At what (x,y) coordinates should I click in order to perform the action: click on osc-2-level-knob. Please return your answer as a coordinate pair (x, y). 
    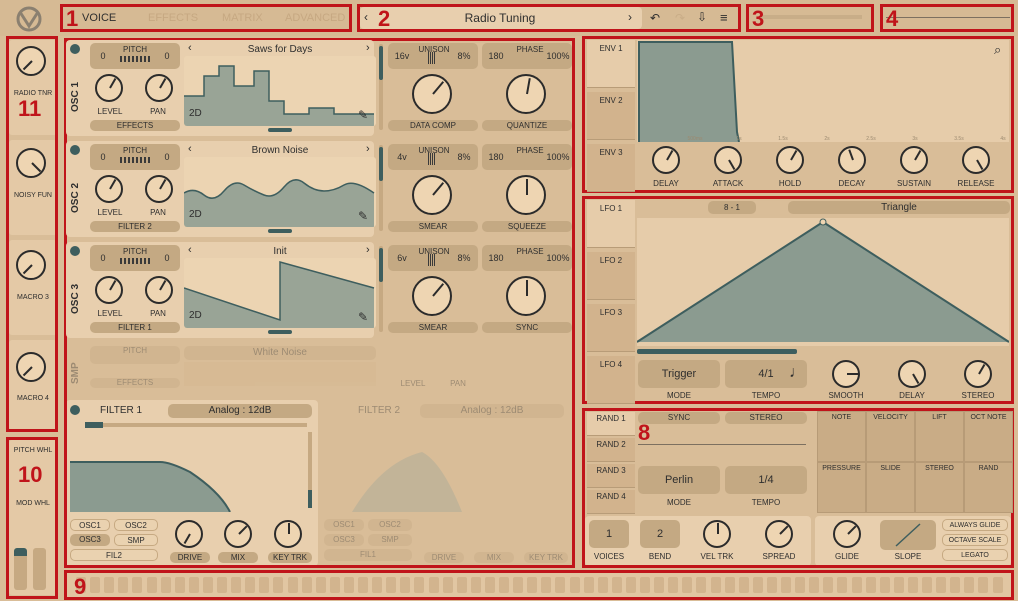
    Looking at the image, I should click on (109, 189).